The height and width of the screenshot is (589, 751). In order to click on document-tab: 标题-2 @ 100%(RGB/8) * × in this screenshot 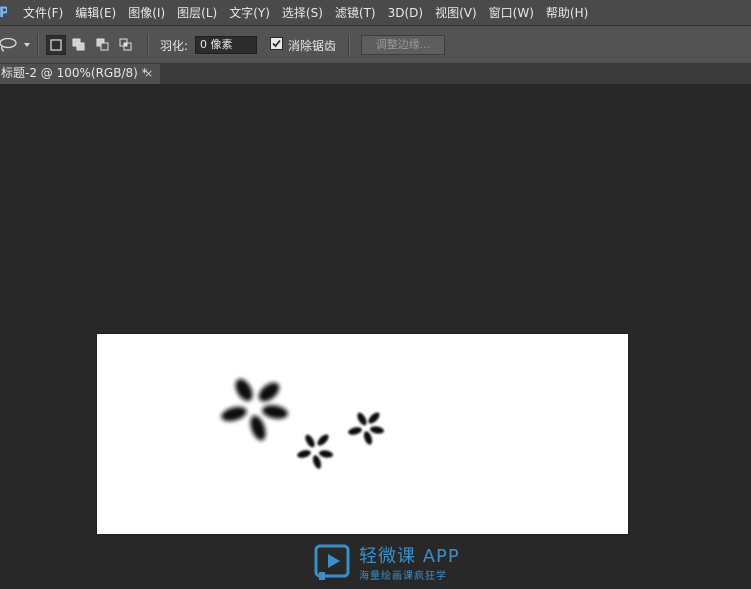, I will do `click(80, 74)`.